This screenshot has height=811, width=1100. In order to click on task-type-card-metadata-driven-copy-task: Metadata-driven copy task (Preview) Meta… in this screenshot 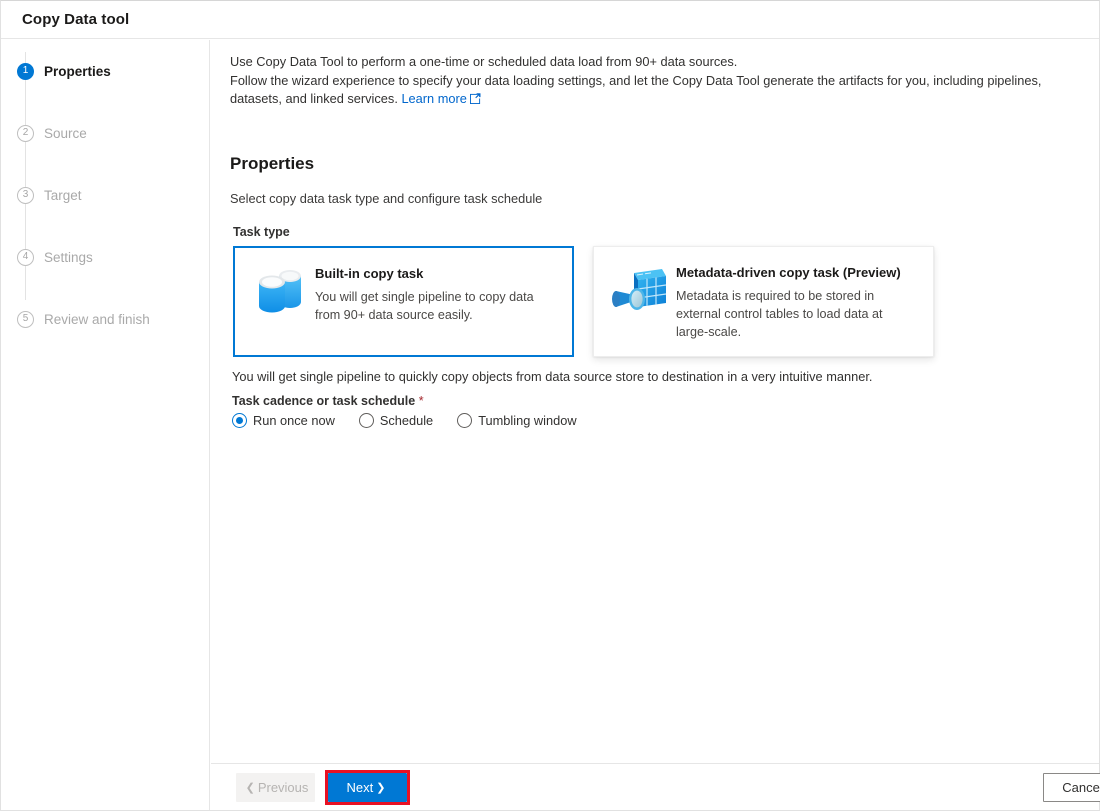, I will do `click(763, 301)`.